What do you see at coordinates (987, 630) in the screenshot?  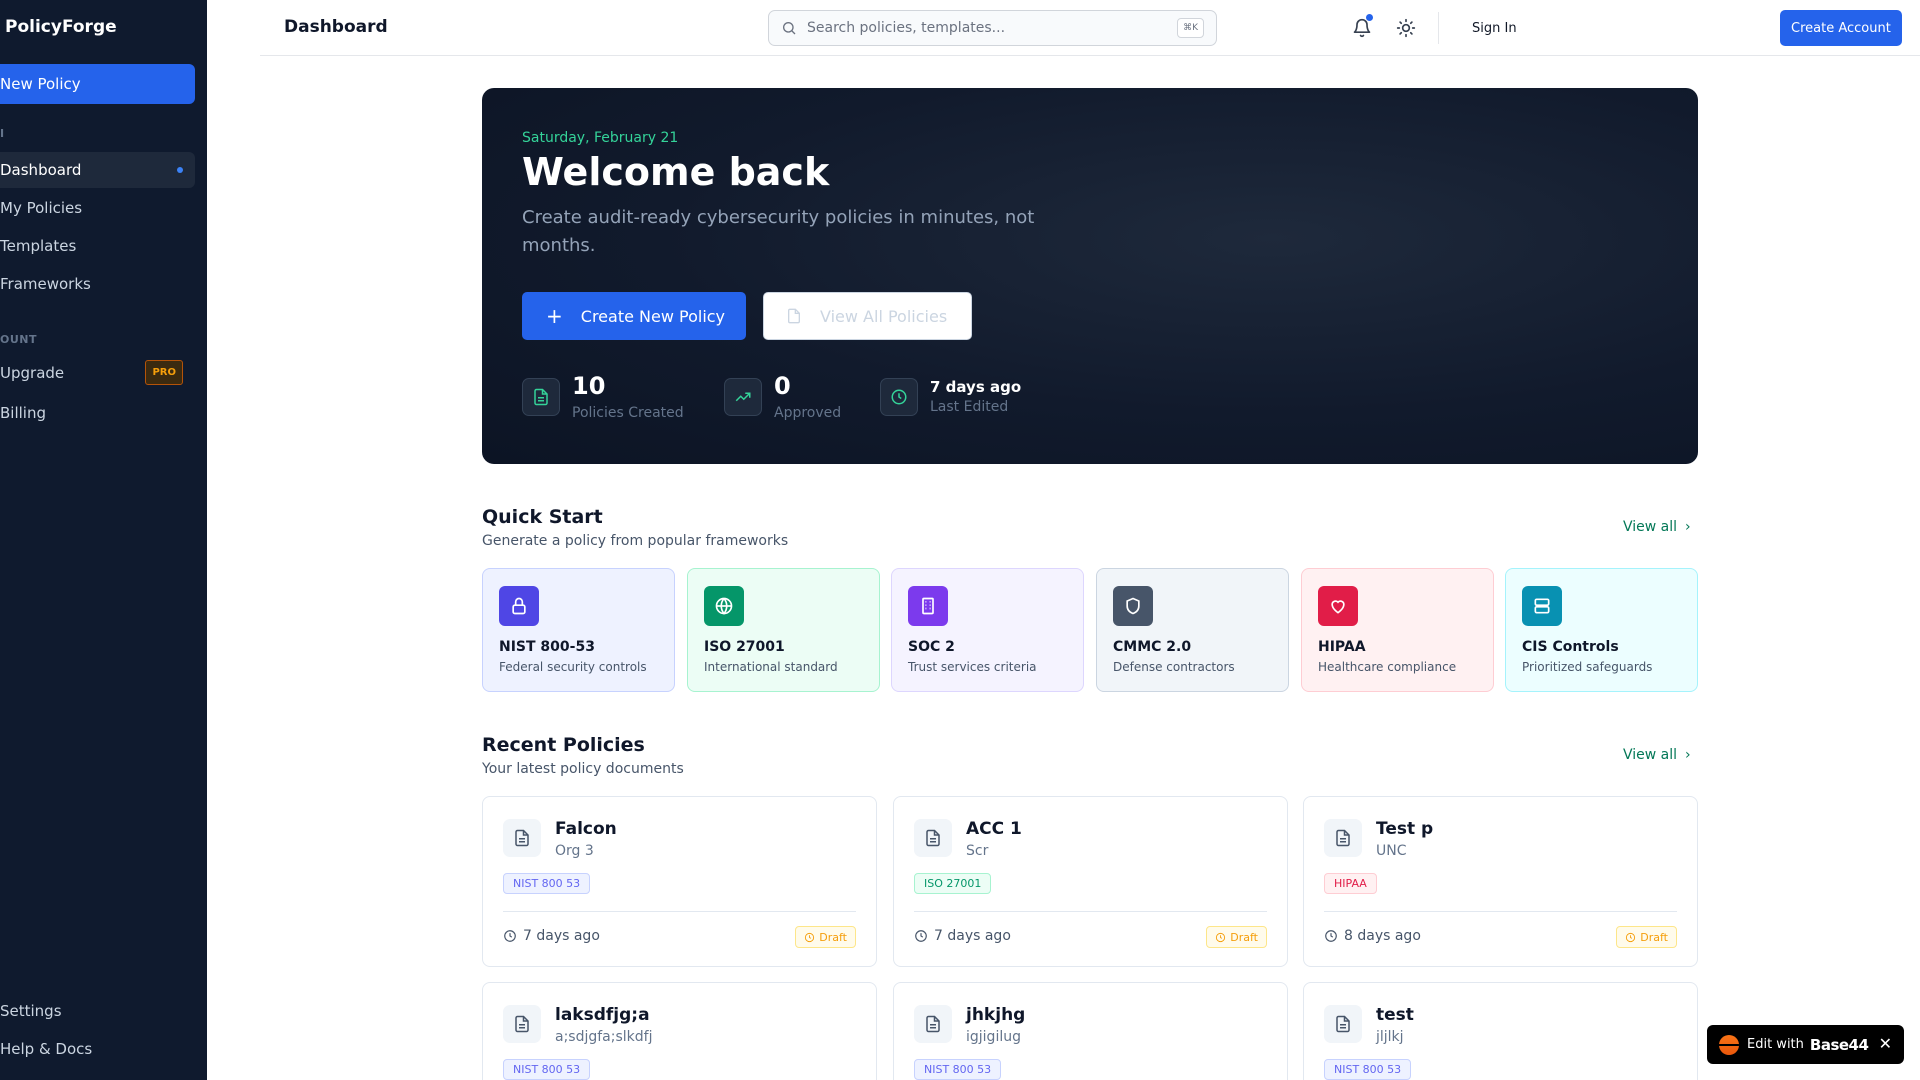 I see `framework-card-soc2: SOC 2 Trust services criteria` at bounding box center [987, 630].